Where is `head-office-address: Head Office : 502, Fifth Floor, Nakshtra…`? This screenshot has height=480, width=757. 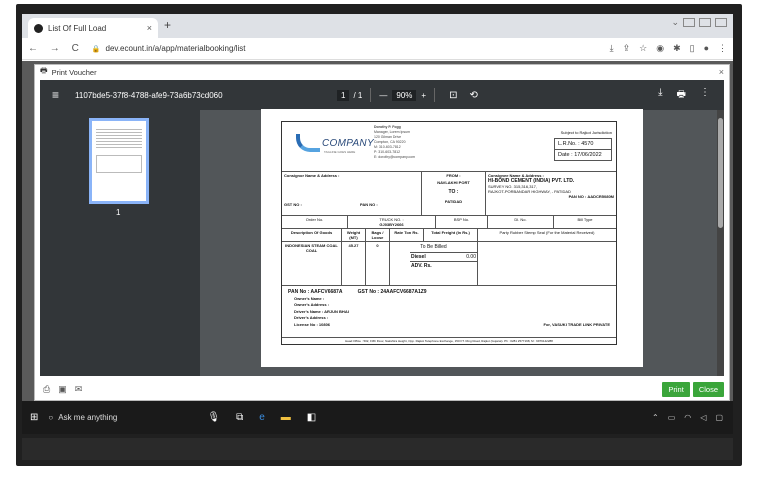 head-office-address: Head Office : 502, Fifth Floor, Nakshtra… is located at coordinates (449, 341).